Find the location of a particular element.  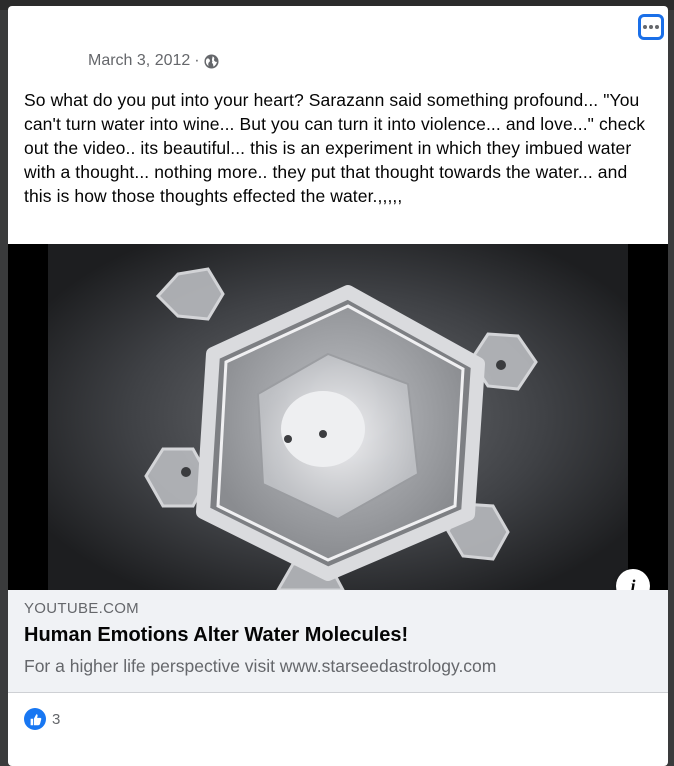

link-domain: YOUTUBE.COM is located at coordinates (81, 608).